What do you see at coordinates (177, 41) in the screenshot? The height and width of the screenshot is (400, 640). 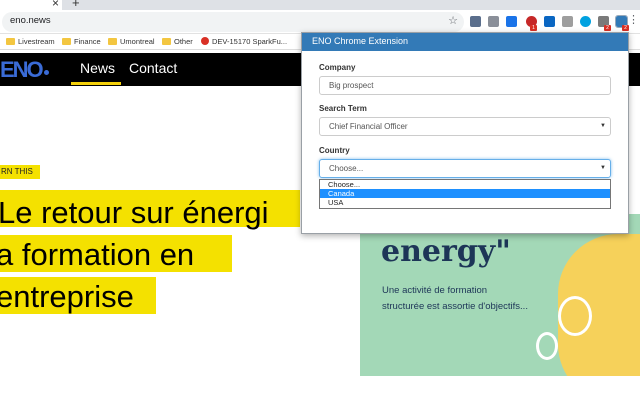 I see `bookmark-other: Other` at bounding box center [177, 41].